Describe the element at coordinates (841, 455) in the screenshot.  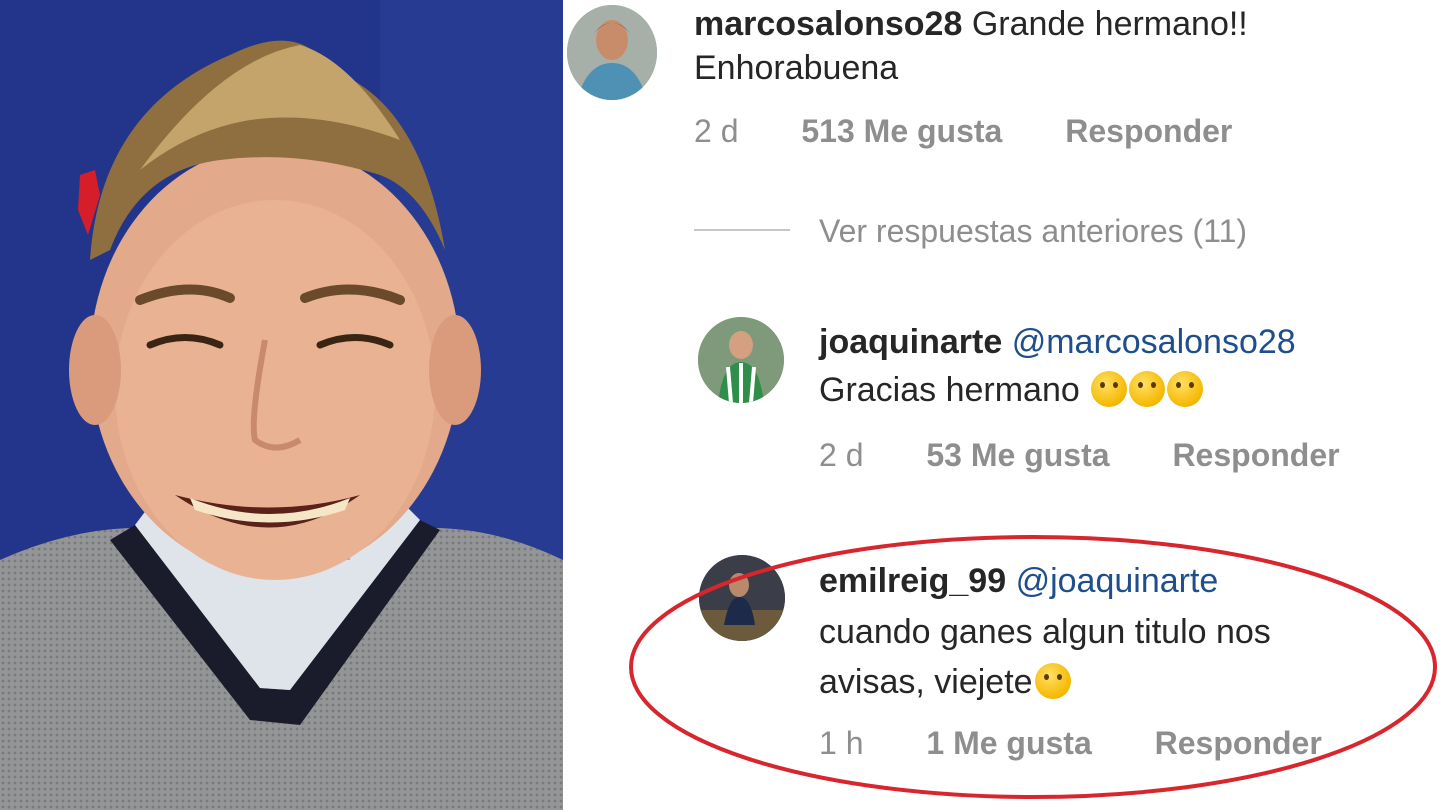
I see `comment-2-time: 2 d` at that location.